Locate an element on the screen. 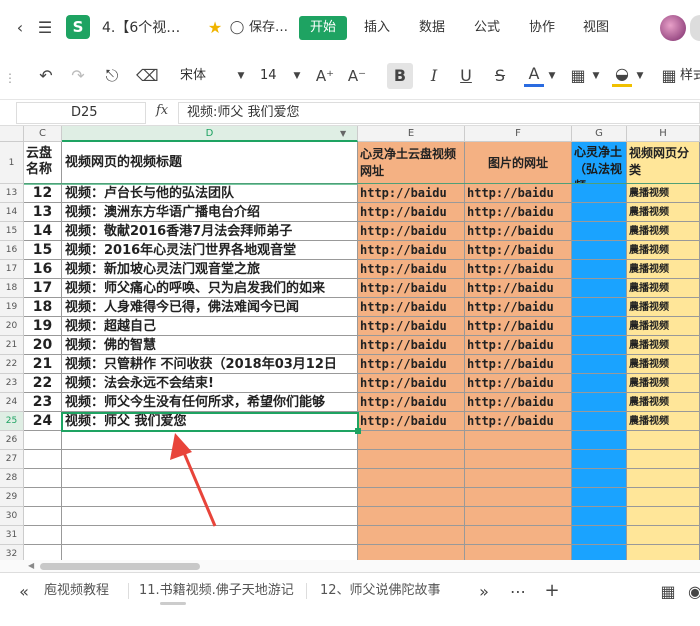 The image size is (700, 626). name-box: D25 is located at coordinates (81, 113).